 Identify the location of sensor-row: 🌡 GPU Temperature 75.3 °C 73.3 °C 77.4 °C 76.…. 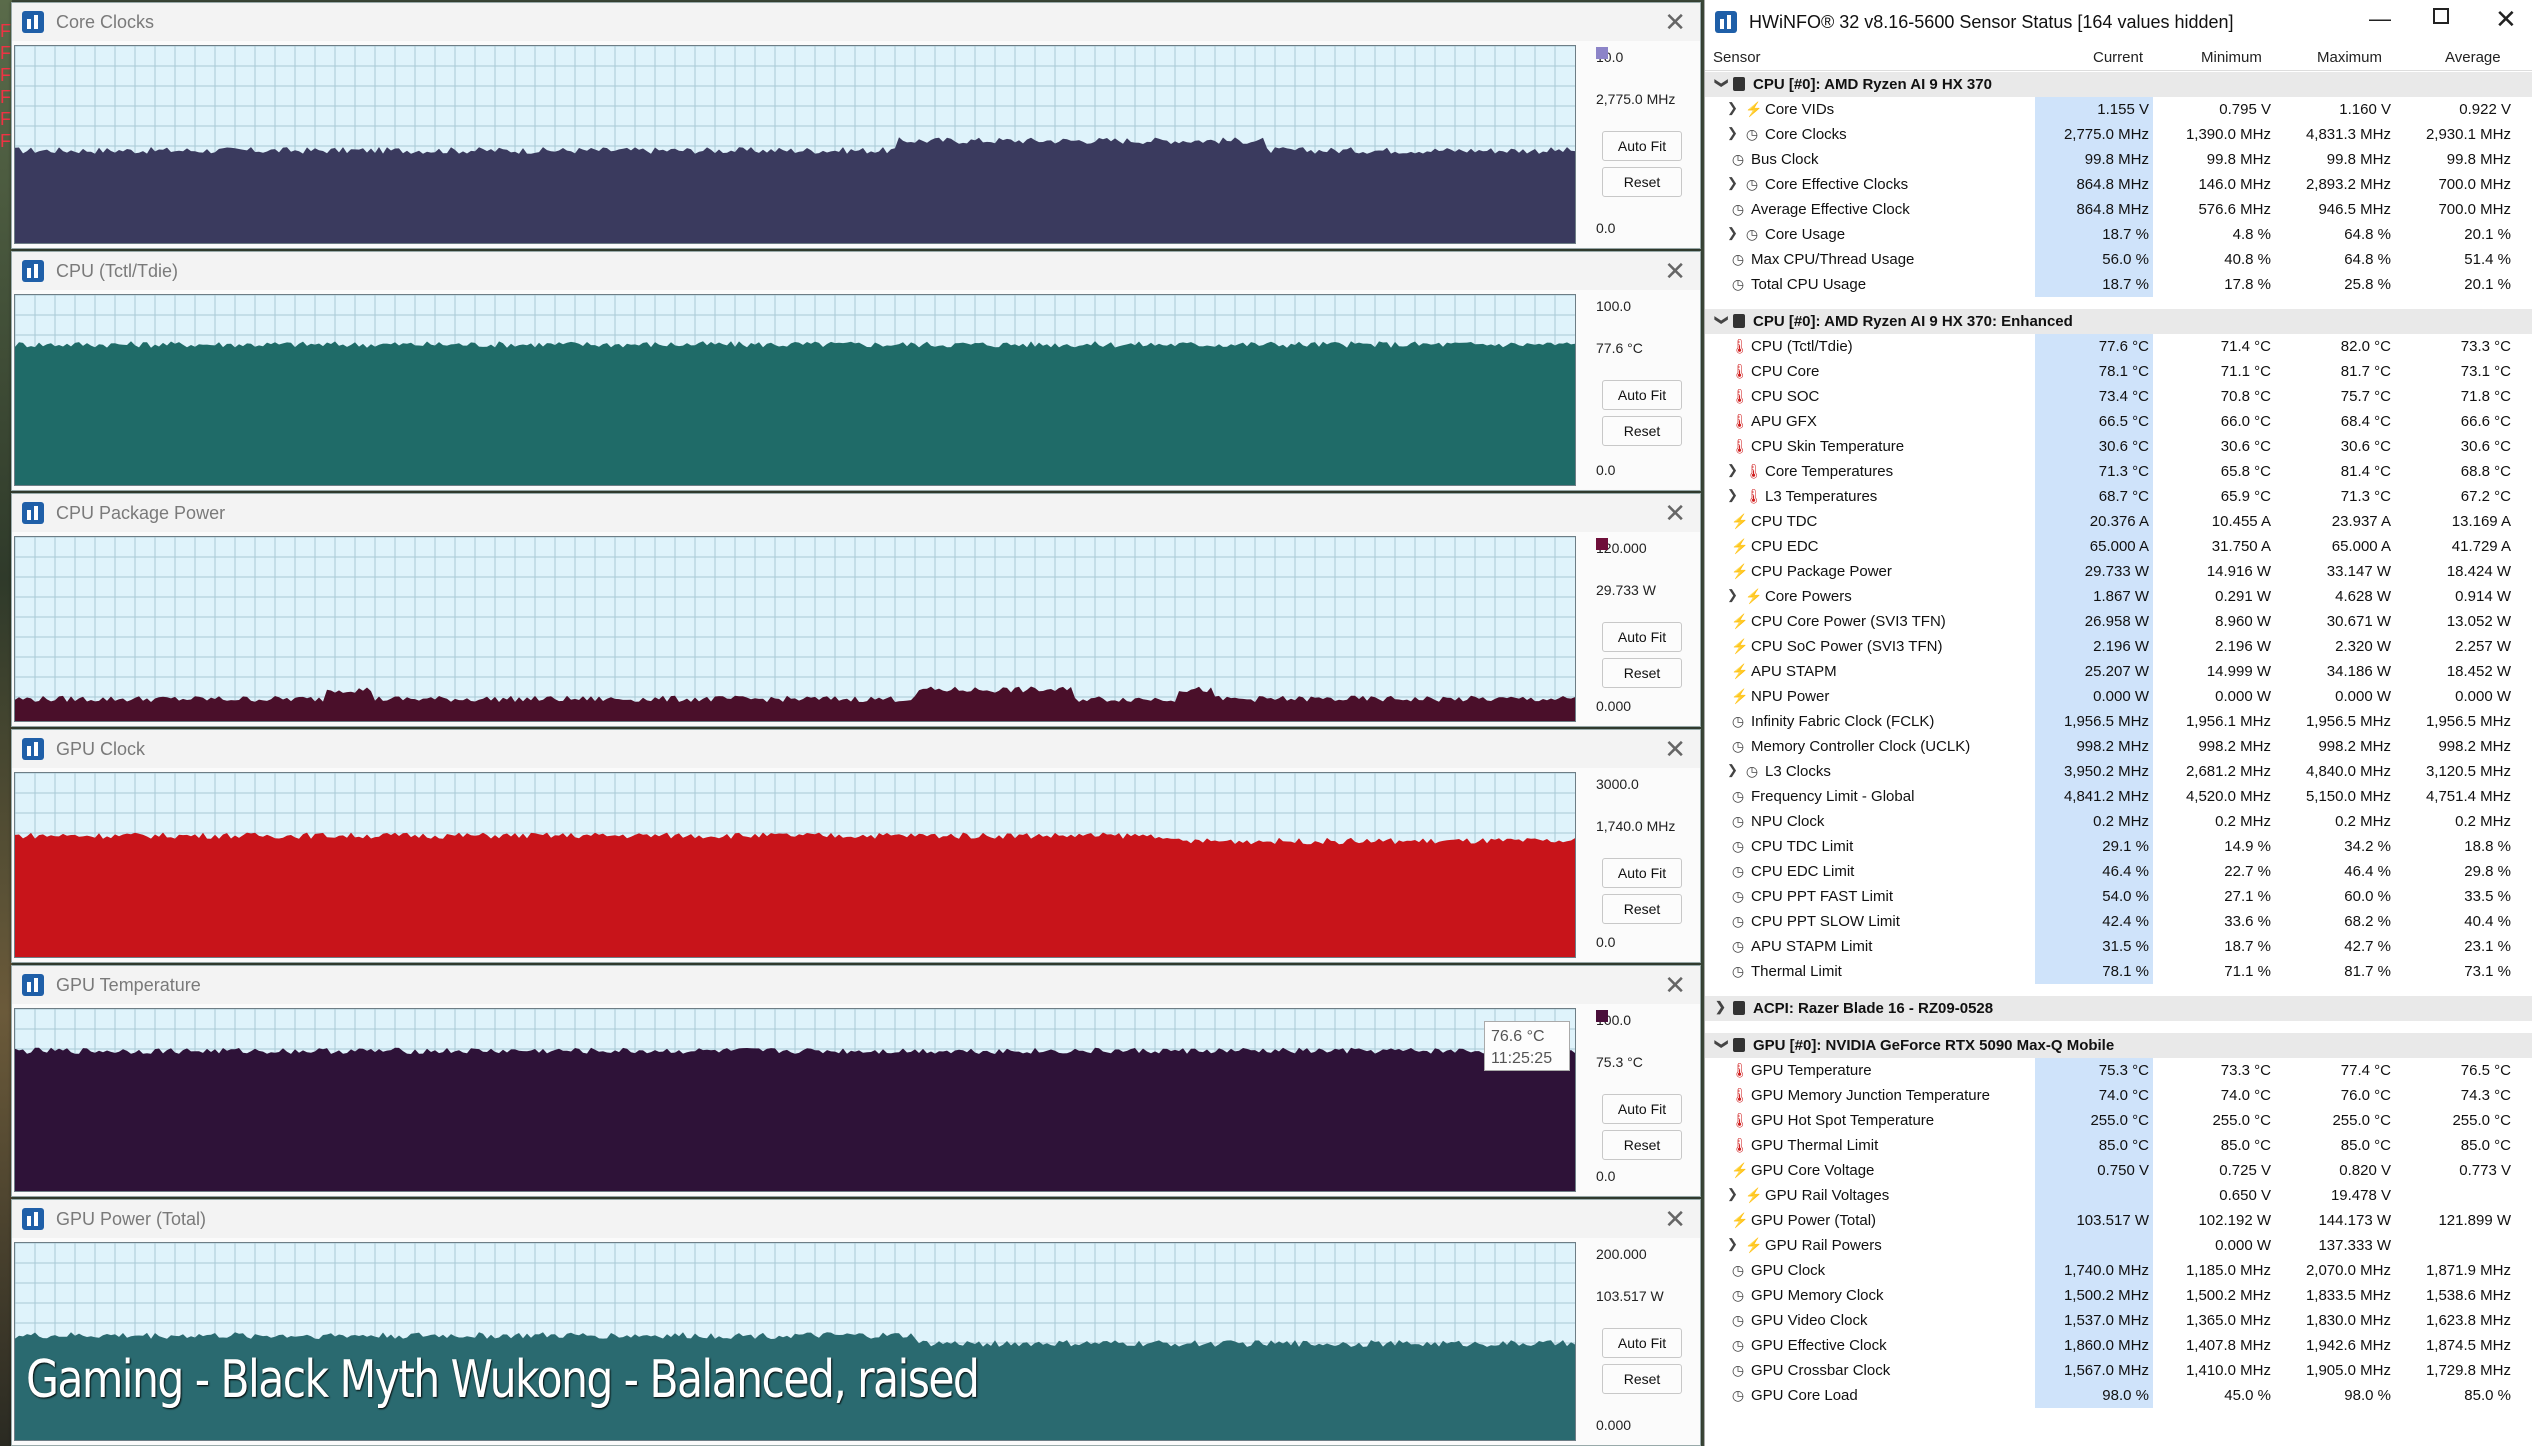
(2118, 1070).